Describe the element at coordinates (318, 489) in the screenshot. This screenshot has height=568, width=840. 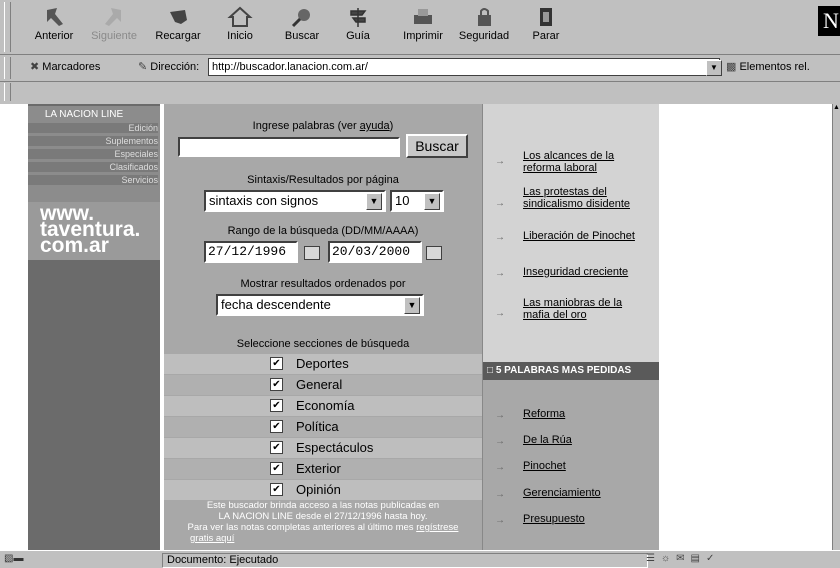
I see `section-label: Opinión` at that location.